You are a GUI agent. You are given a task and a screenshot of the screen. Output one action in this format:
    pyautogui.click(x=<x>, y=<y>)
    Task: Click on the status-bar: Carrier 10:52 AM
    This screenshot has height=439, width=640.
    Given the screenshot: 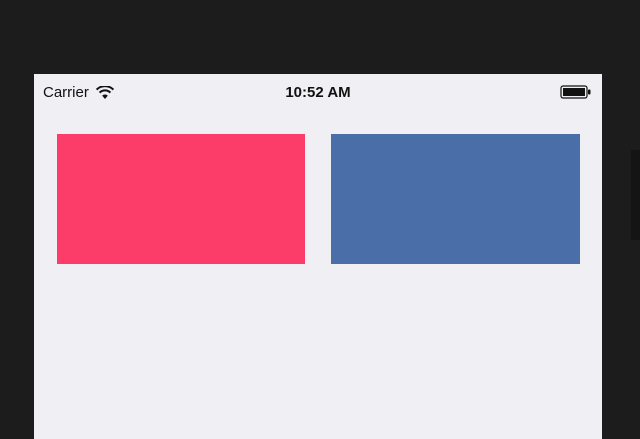 What is the action you would take?
    pyautogui.click(x=318, y=93)
    